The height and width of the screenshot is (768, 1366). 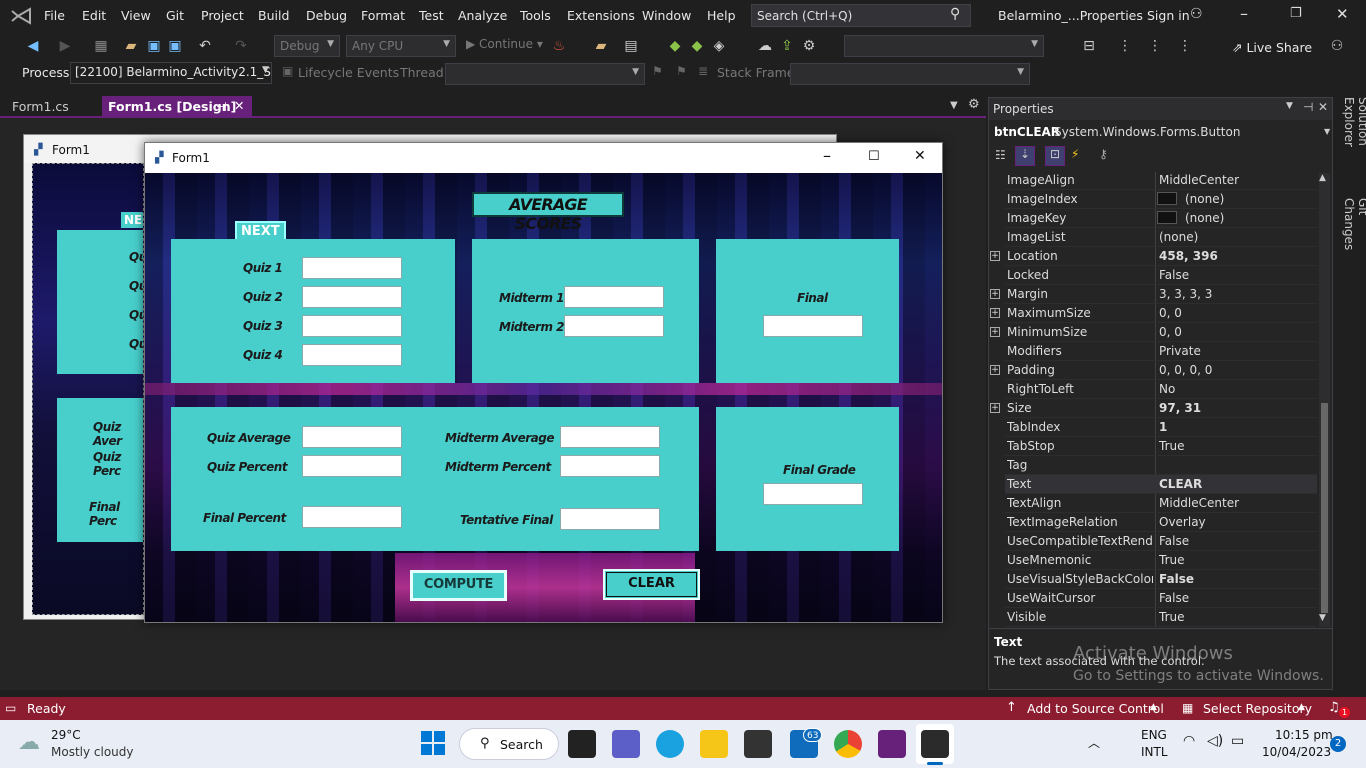 What do you see at coordinates (1153, 294) in the screenshot?
I see `property-row-margin: + Margin 3, 3, 3, 3` at bounding box center [1153, 294].